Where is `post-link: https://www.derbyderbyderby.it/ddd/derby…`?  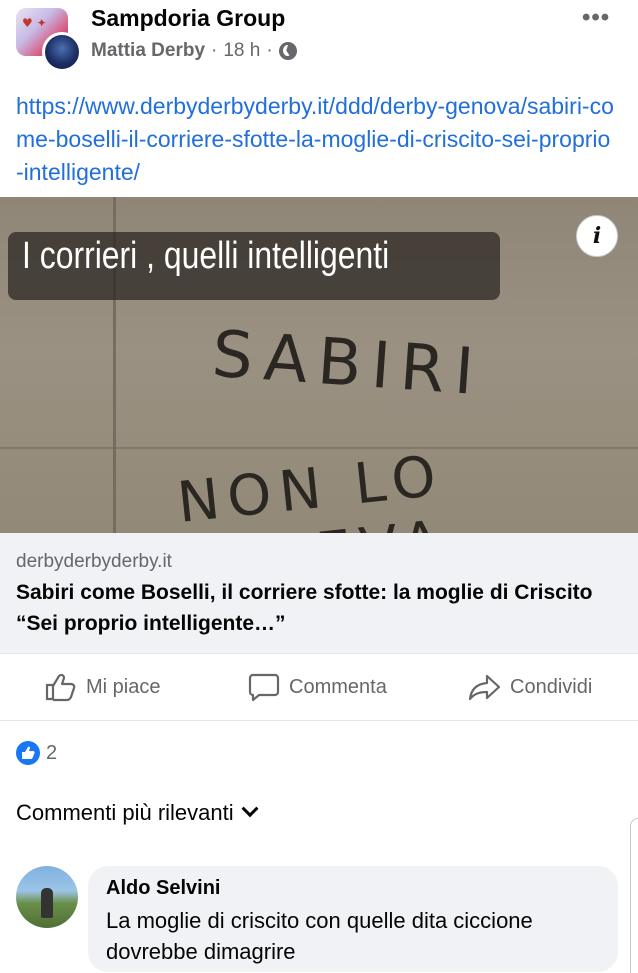
post-link: https://www.derbyderbyderby.it/ddd/derby… is located at coordinates (316, 139).